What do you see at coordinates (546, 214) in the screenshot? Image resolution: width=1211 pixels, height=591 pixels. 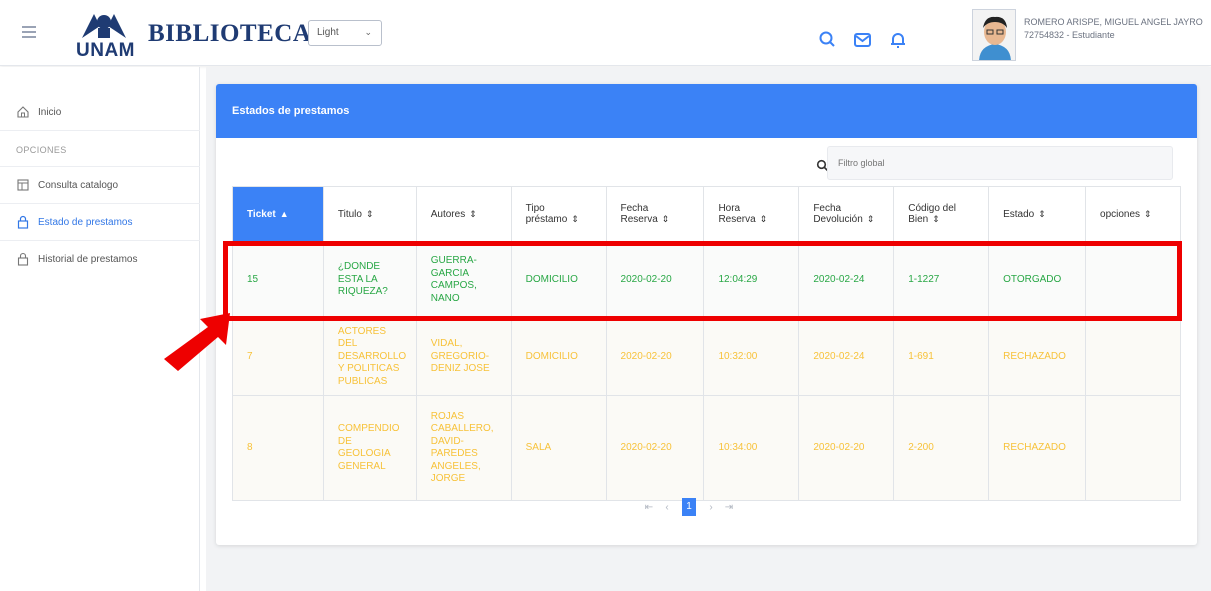 I see `column-label: Tipo préstamo` at bounding box center [546, 214].